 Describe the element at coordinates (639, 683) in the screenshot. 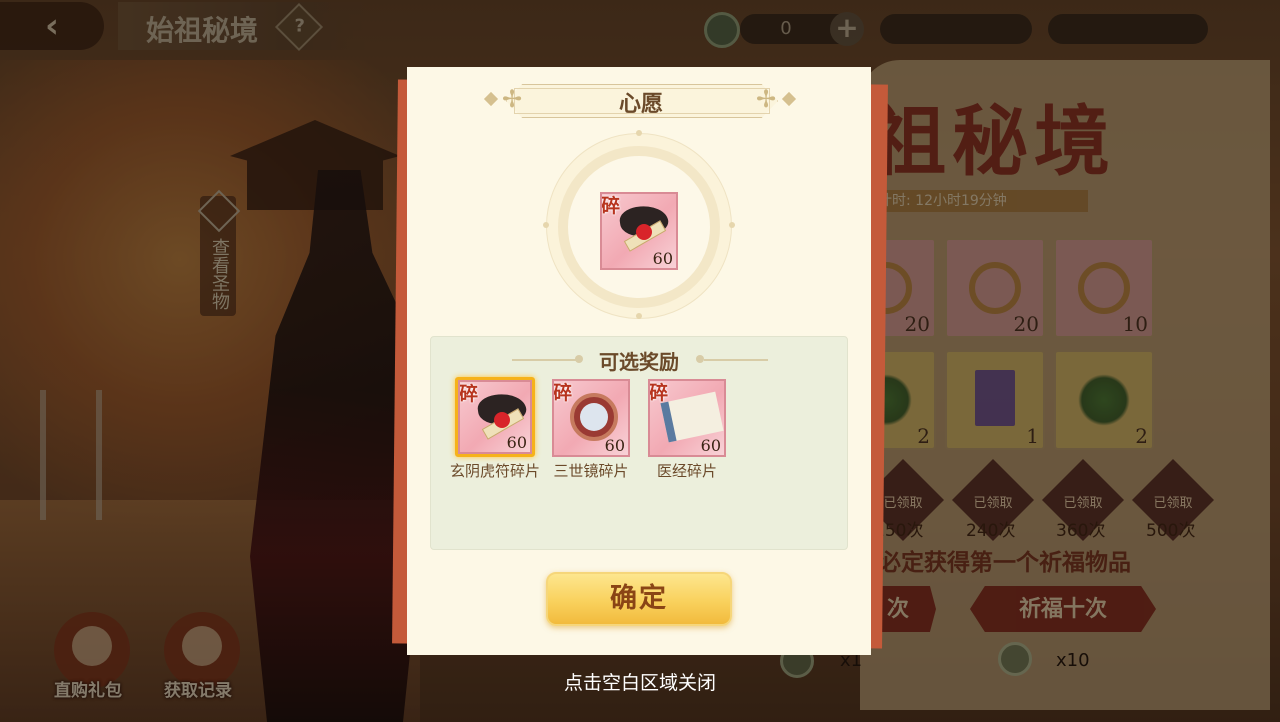

I see `close-hint-text: 点击空白区域关闭` at that location.